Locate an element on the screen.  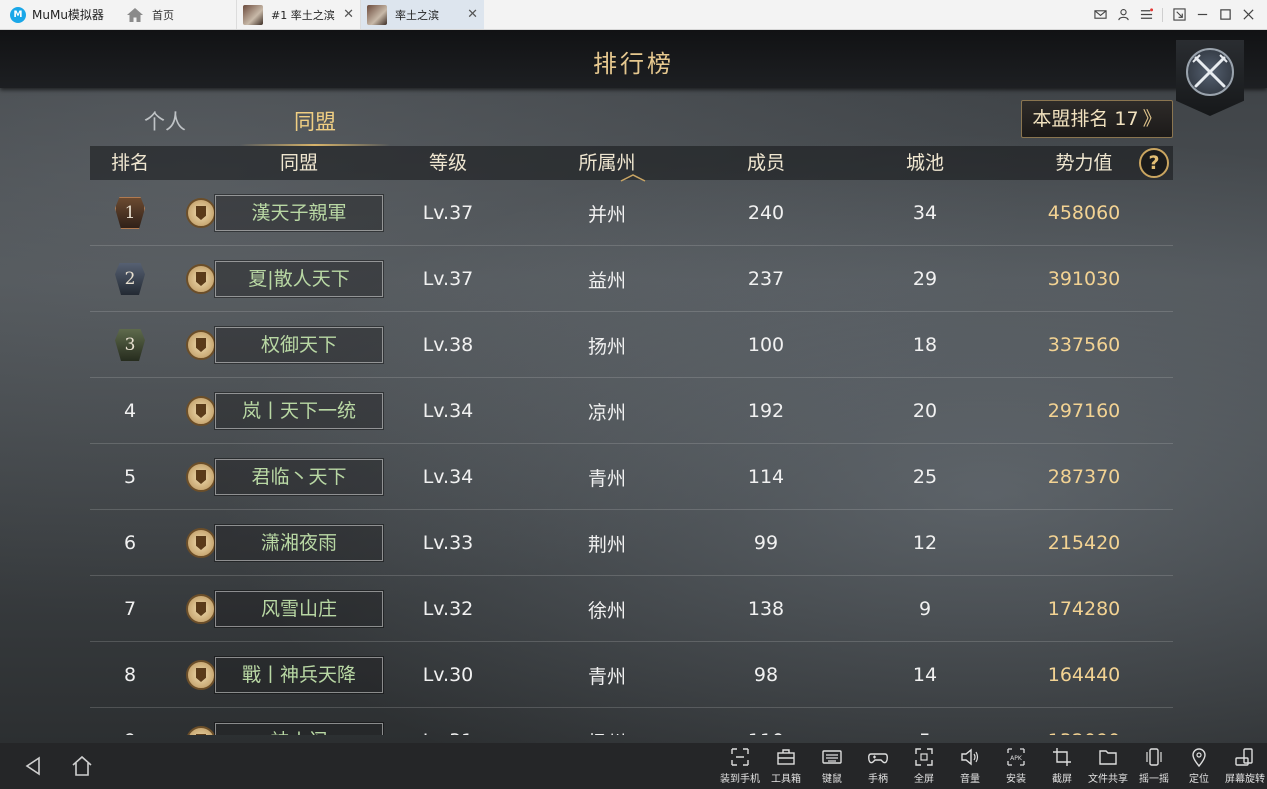
page-title: 排行榜 is located at coordinates (633, 64).